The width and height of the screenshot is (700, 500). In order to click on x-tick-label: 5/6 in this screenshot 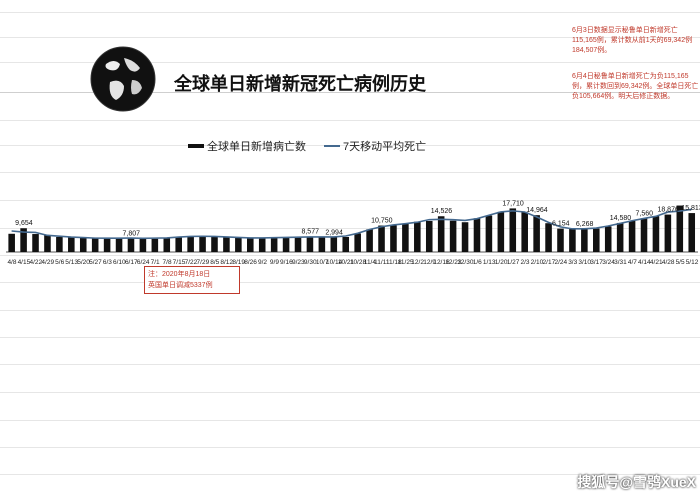, I will do `click(59, 262)`.